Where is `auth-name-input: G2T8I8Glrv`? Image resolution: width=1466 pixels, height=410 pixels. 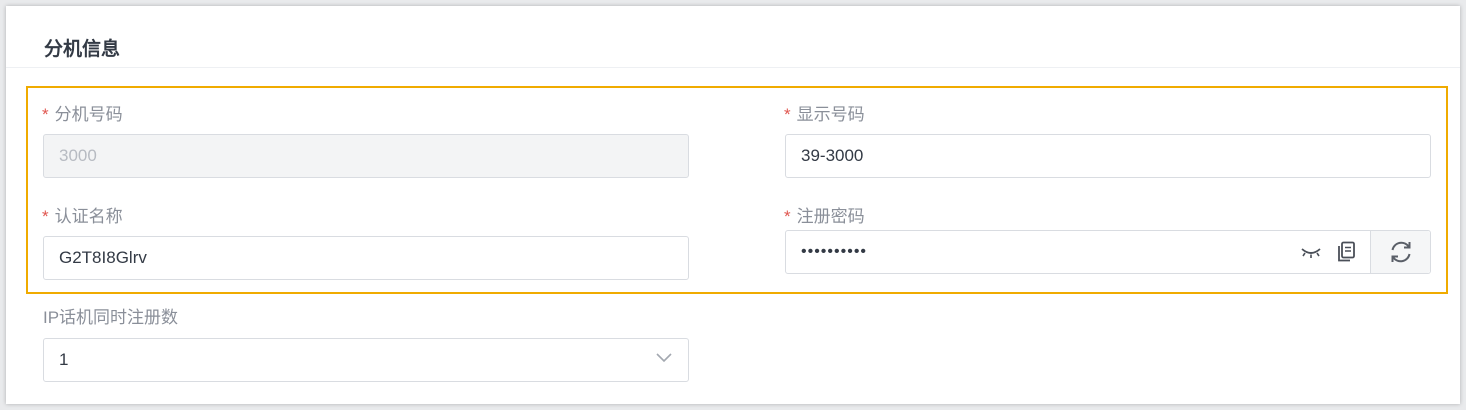
auth-name-input: G2T8I8Glrv is located at coordinates (366, 258).